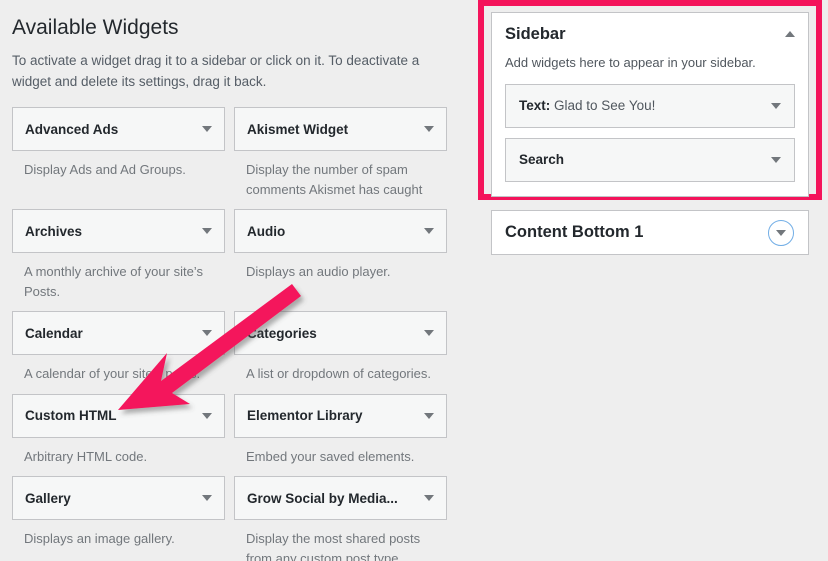 This screenshot has height=561, width=828. Describe the element at coordinates (118, 415) in the screenshot. I see `widget-custom-html: Custom HTML` at that location.